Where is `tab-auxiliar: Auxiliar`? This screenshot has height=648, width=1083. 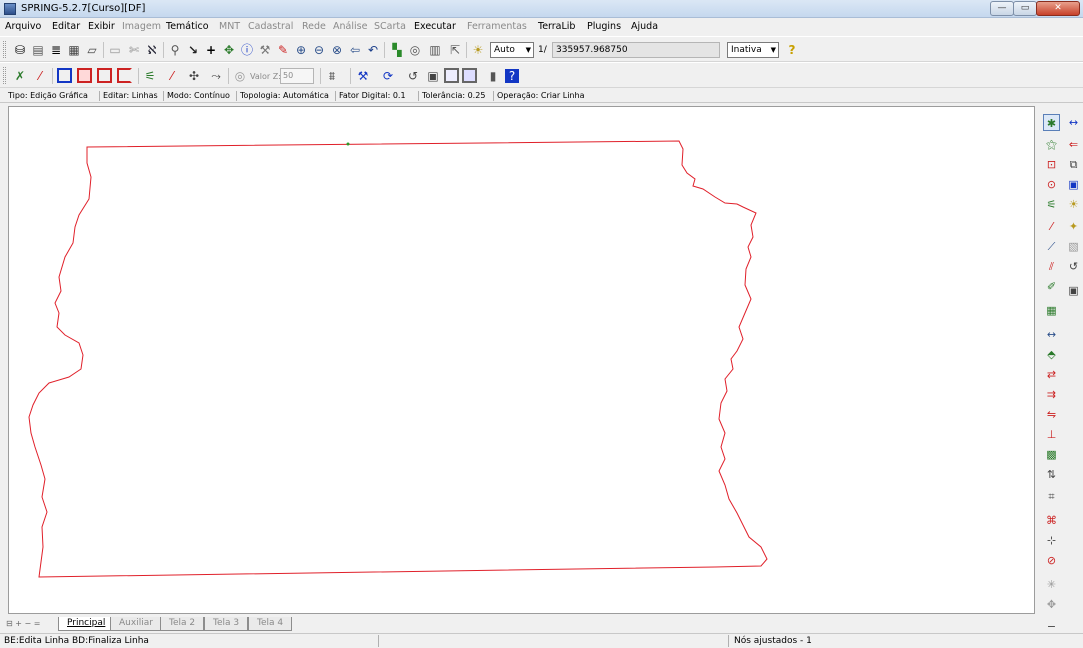
tab-auxiliar: Auxiliar is located at coordinates (136, 624).